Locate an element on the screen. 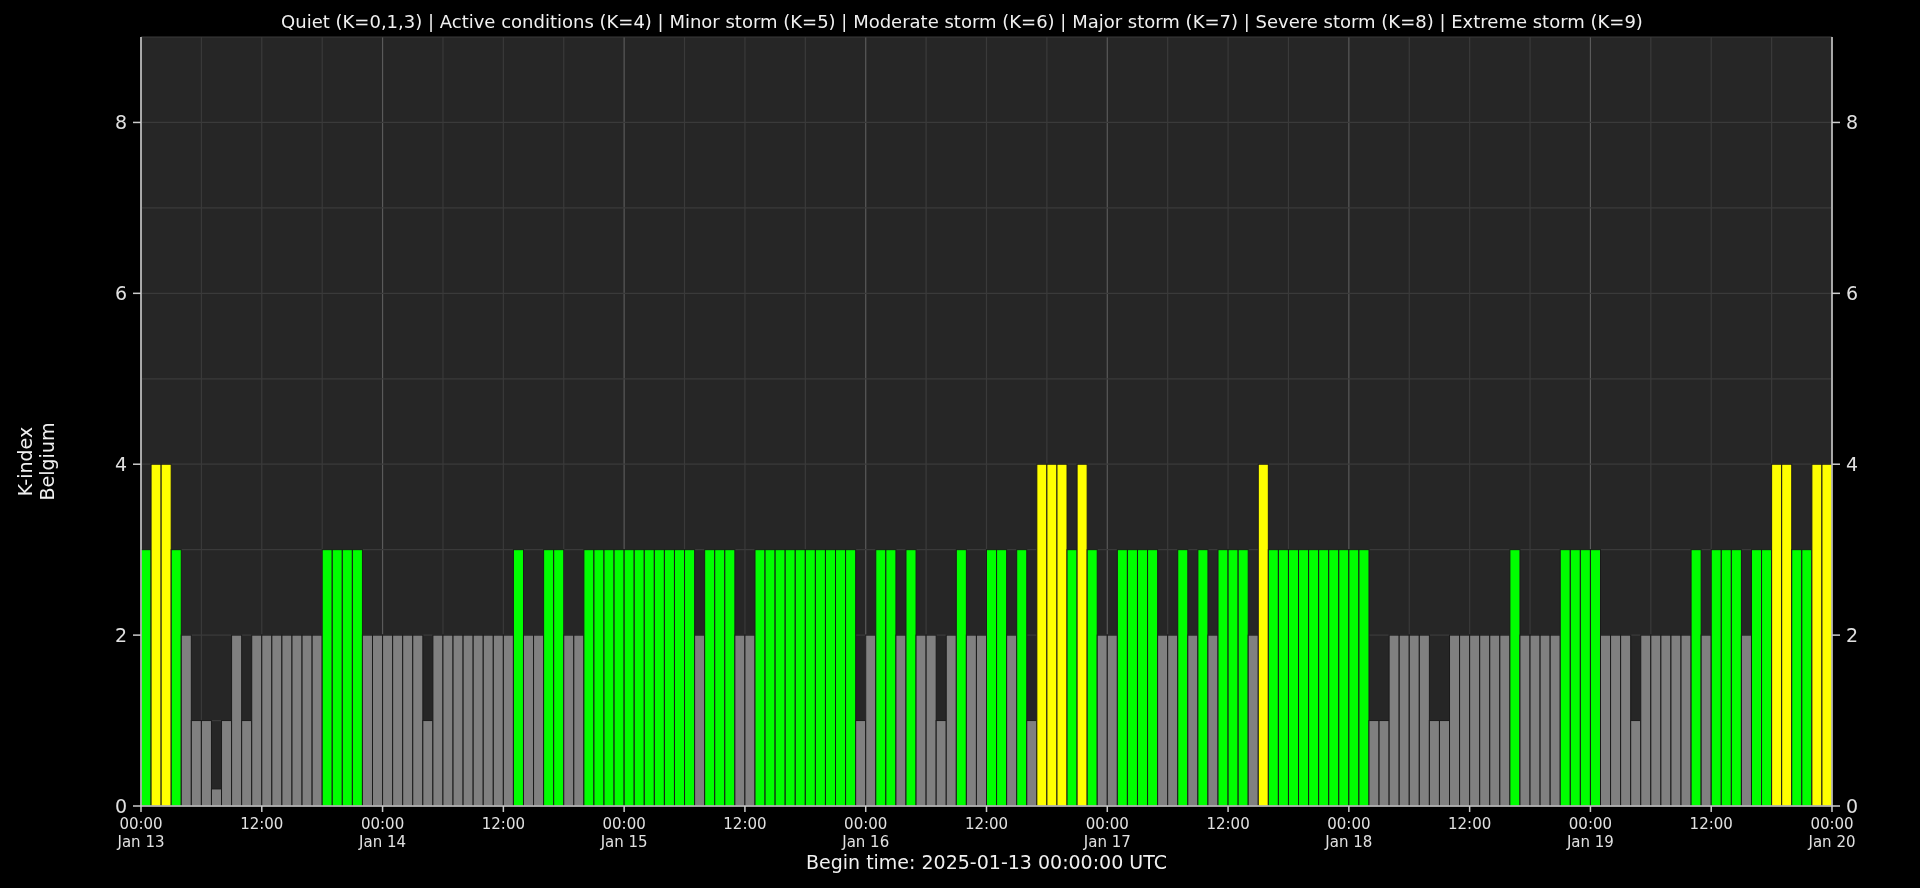 The image size is (1920, 888). x-tick-label: 00:00 Jan 15 is located at coordinates (624, 833).